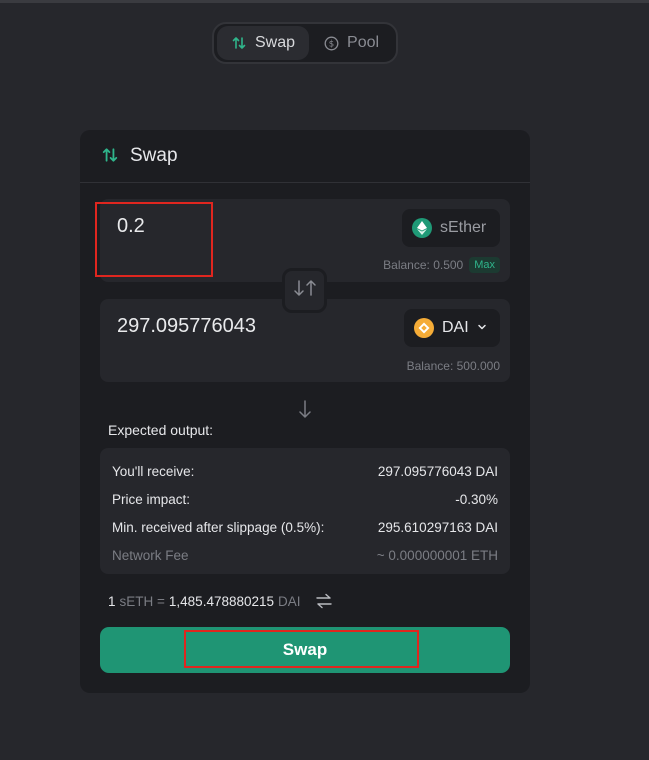 The image size is (649, 760). Describe the element at coordinates (363, 42) in the screenshot. I see `tab-pool-label: Pool` at that location.